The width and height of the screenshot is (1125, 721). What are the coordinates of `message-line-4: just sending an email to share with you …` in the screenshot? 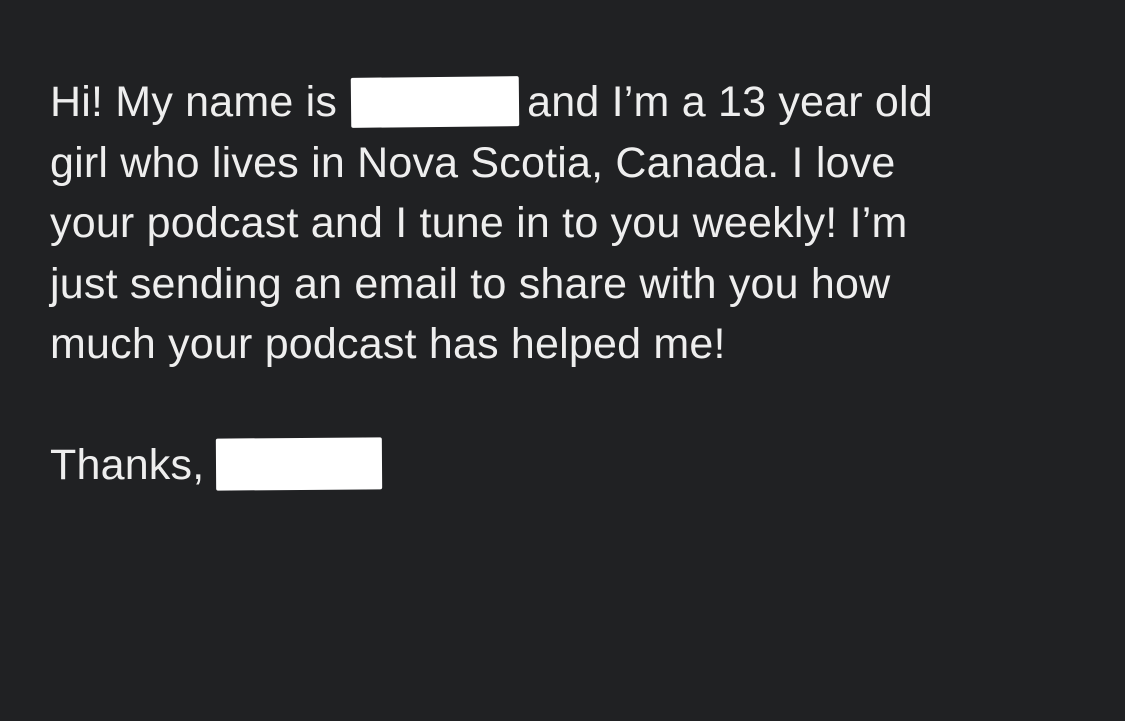 It's located at (470, 283).